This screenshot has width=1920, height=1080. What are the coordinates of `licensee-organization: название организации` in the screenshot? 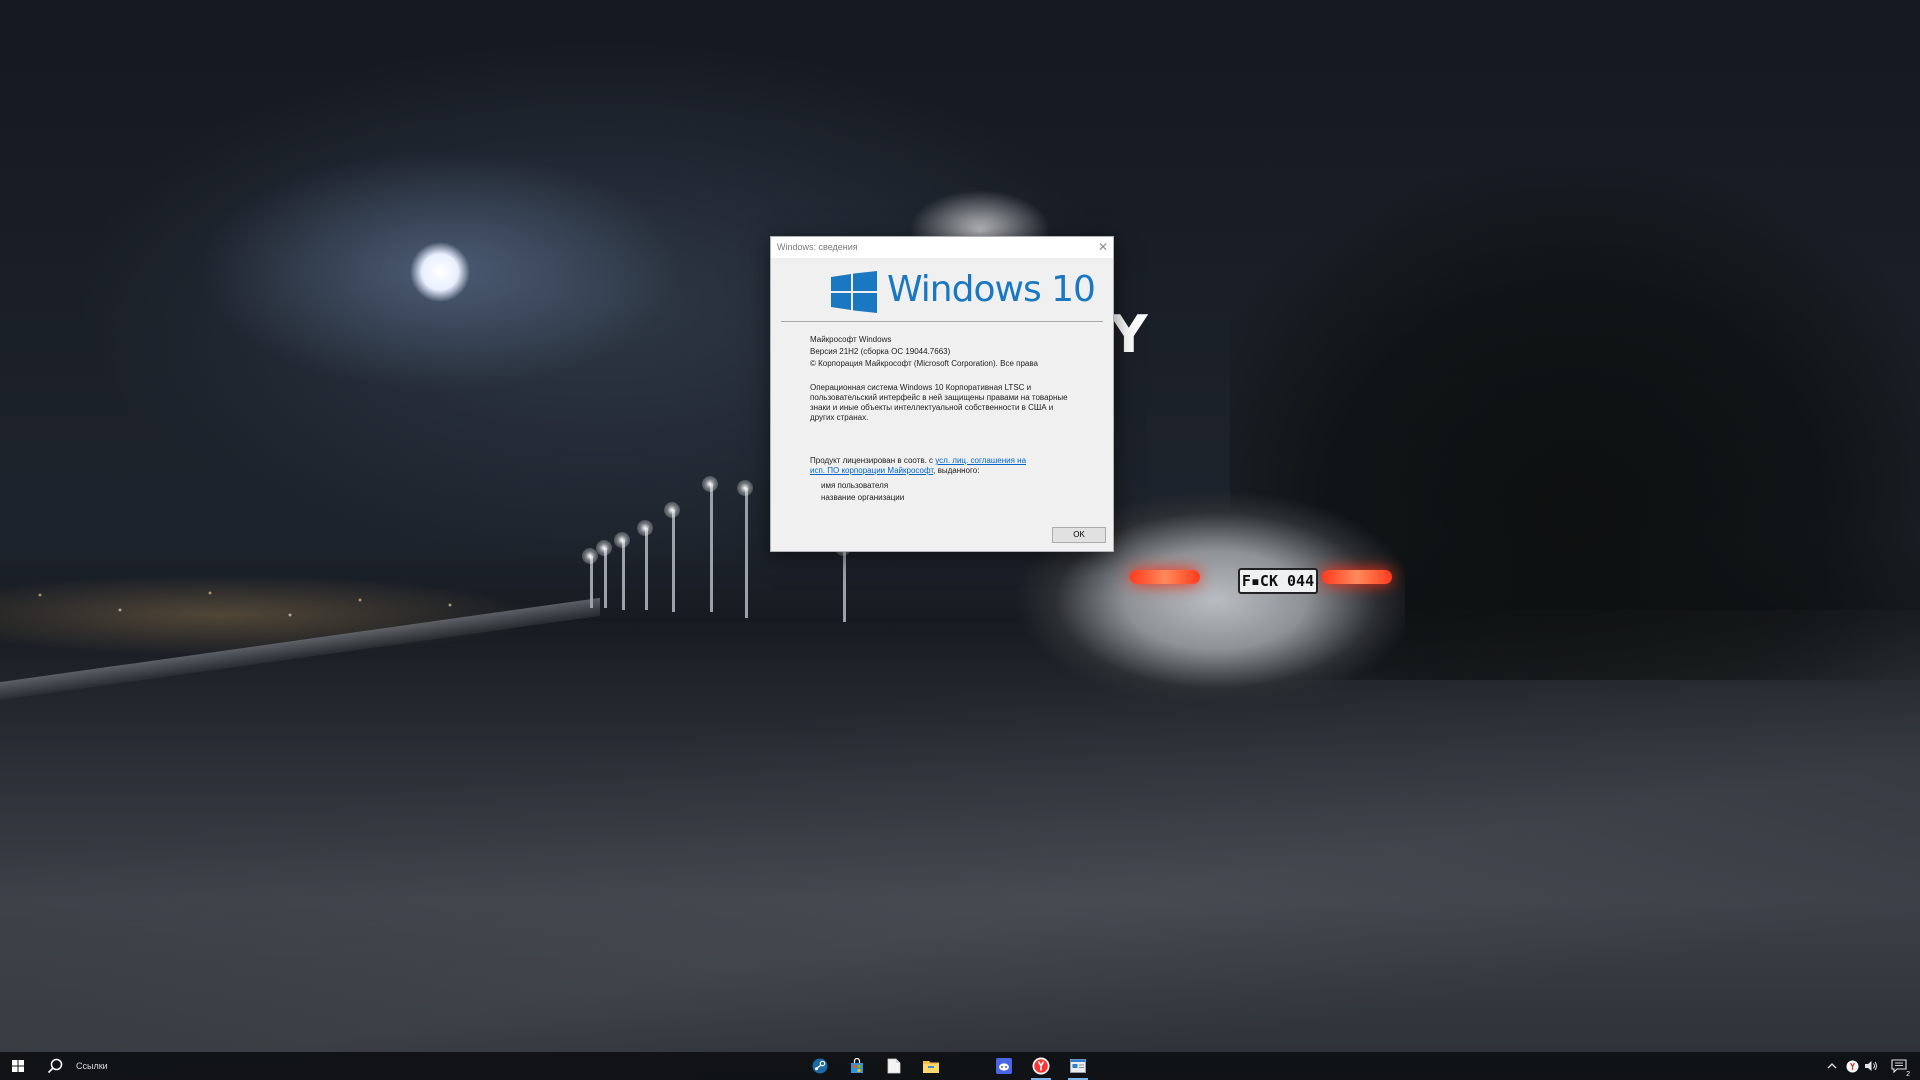 It's located at (863, 497).